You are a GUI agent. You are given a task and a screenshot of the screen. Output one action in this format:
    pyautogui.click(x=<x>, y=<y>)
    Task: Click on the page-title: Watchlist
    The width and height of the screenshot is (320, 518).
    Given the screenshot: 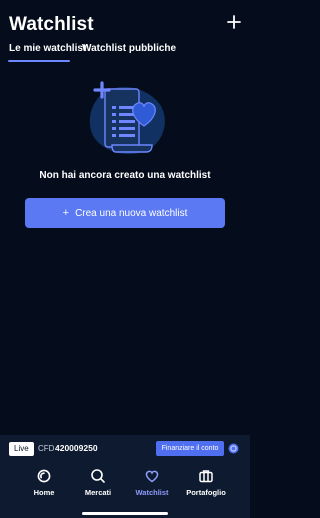 What is the action you would take?
    pyautogui.click(x=51, y=24)
    